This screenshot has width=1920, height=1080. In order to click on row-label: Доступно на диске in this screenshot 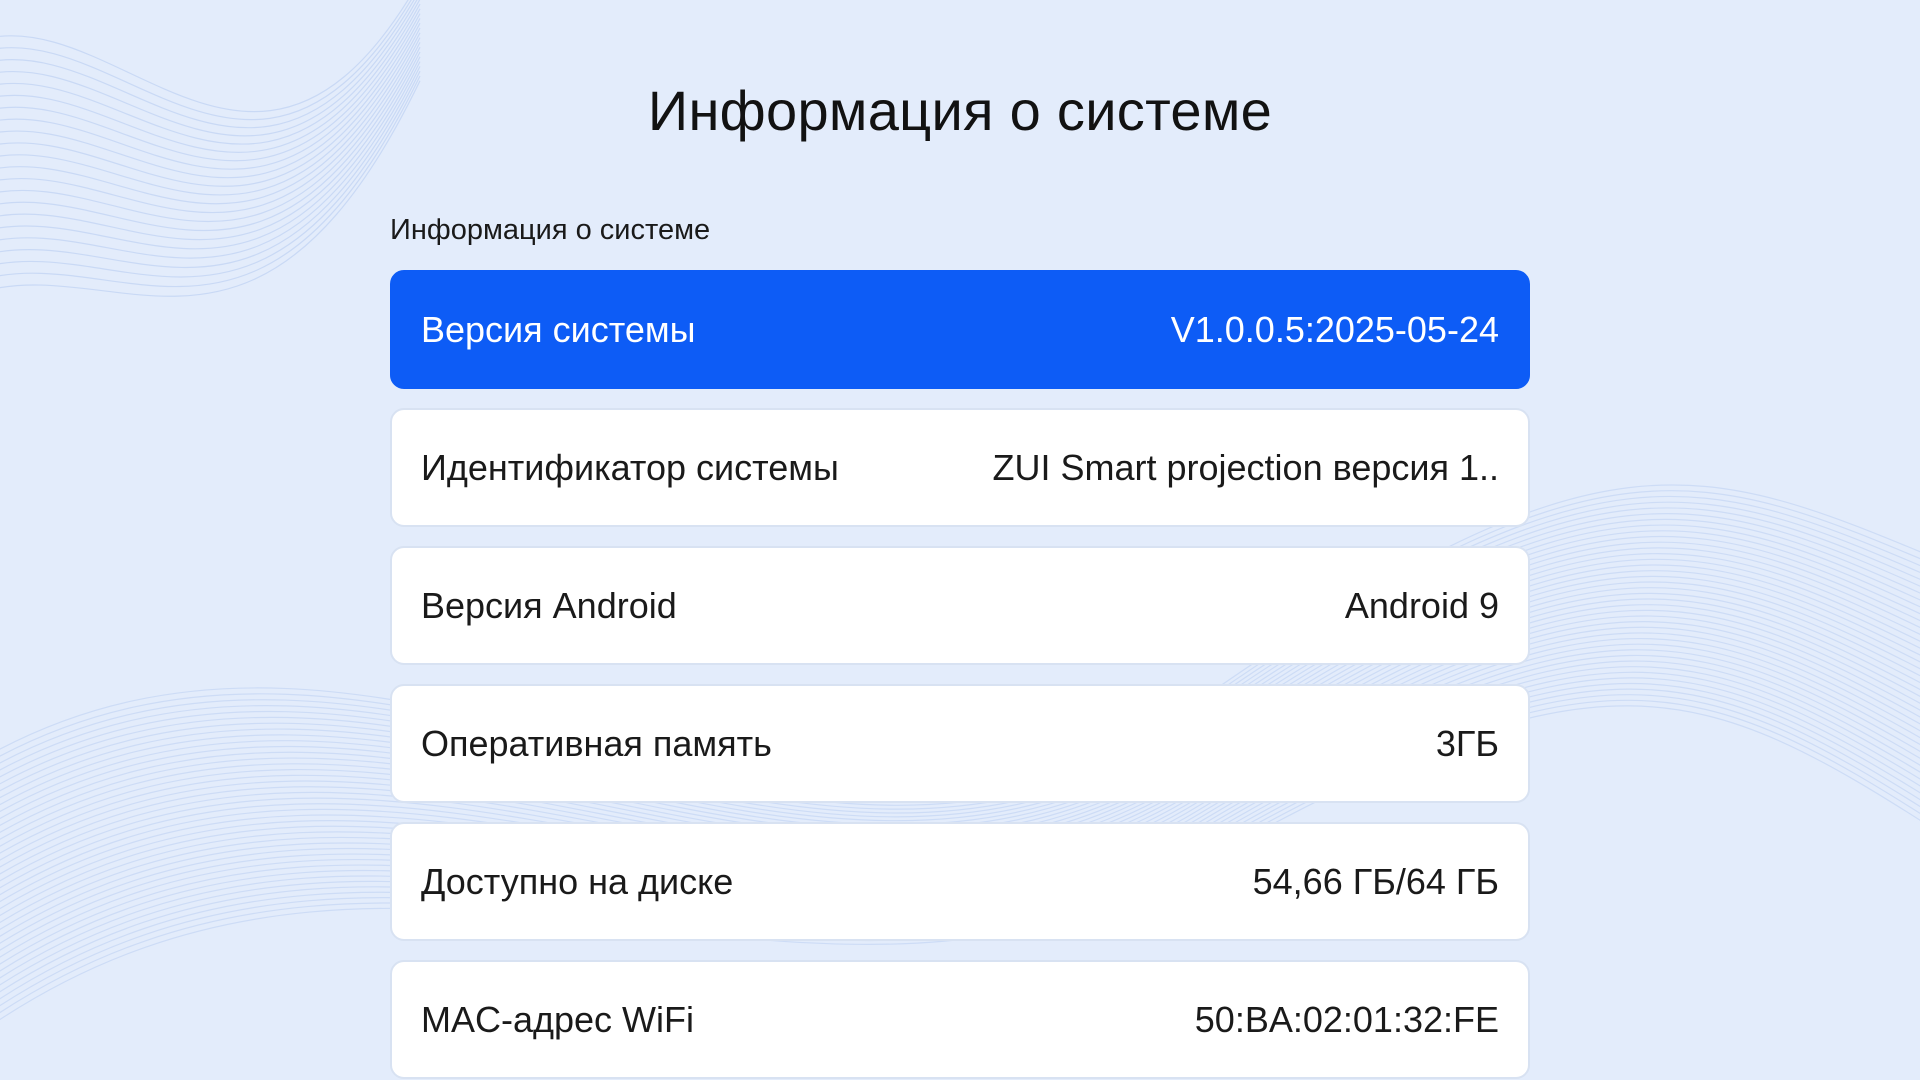, I will do `click(577, 881)`.